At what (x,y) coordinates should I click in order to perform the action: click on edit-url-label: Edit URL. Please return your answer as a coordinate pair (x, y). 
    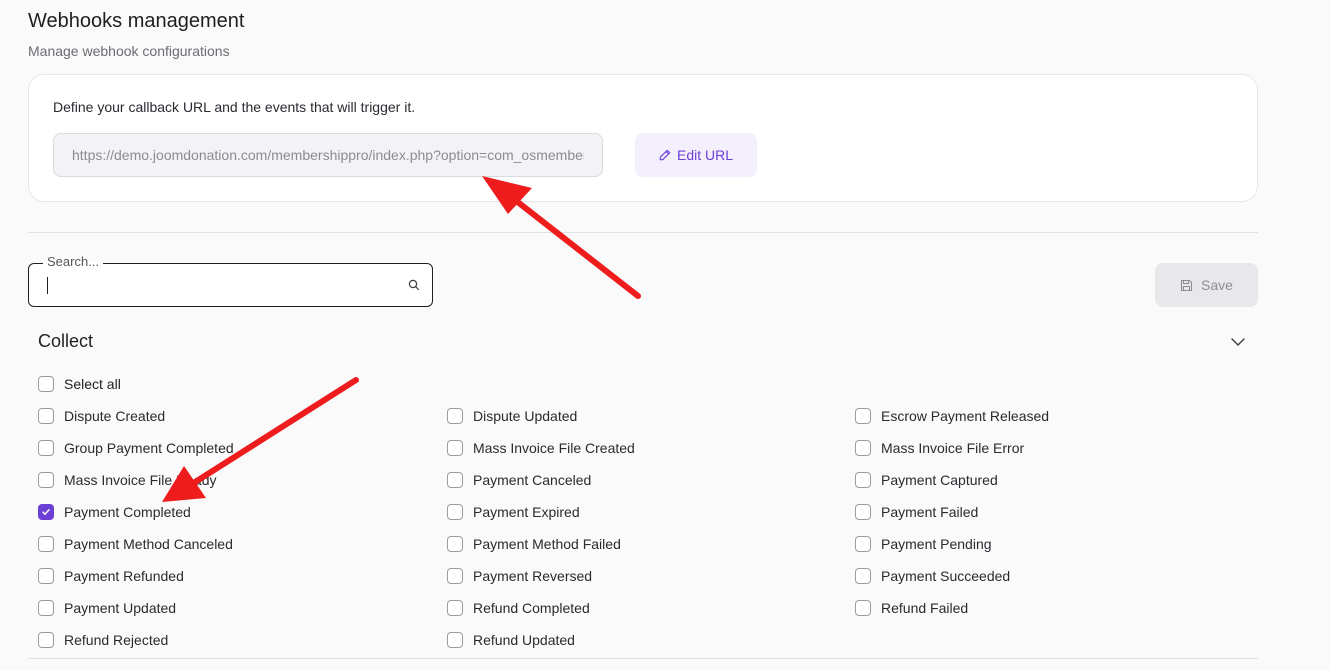
    Looking at the image, I should click on (705, 155).